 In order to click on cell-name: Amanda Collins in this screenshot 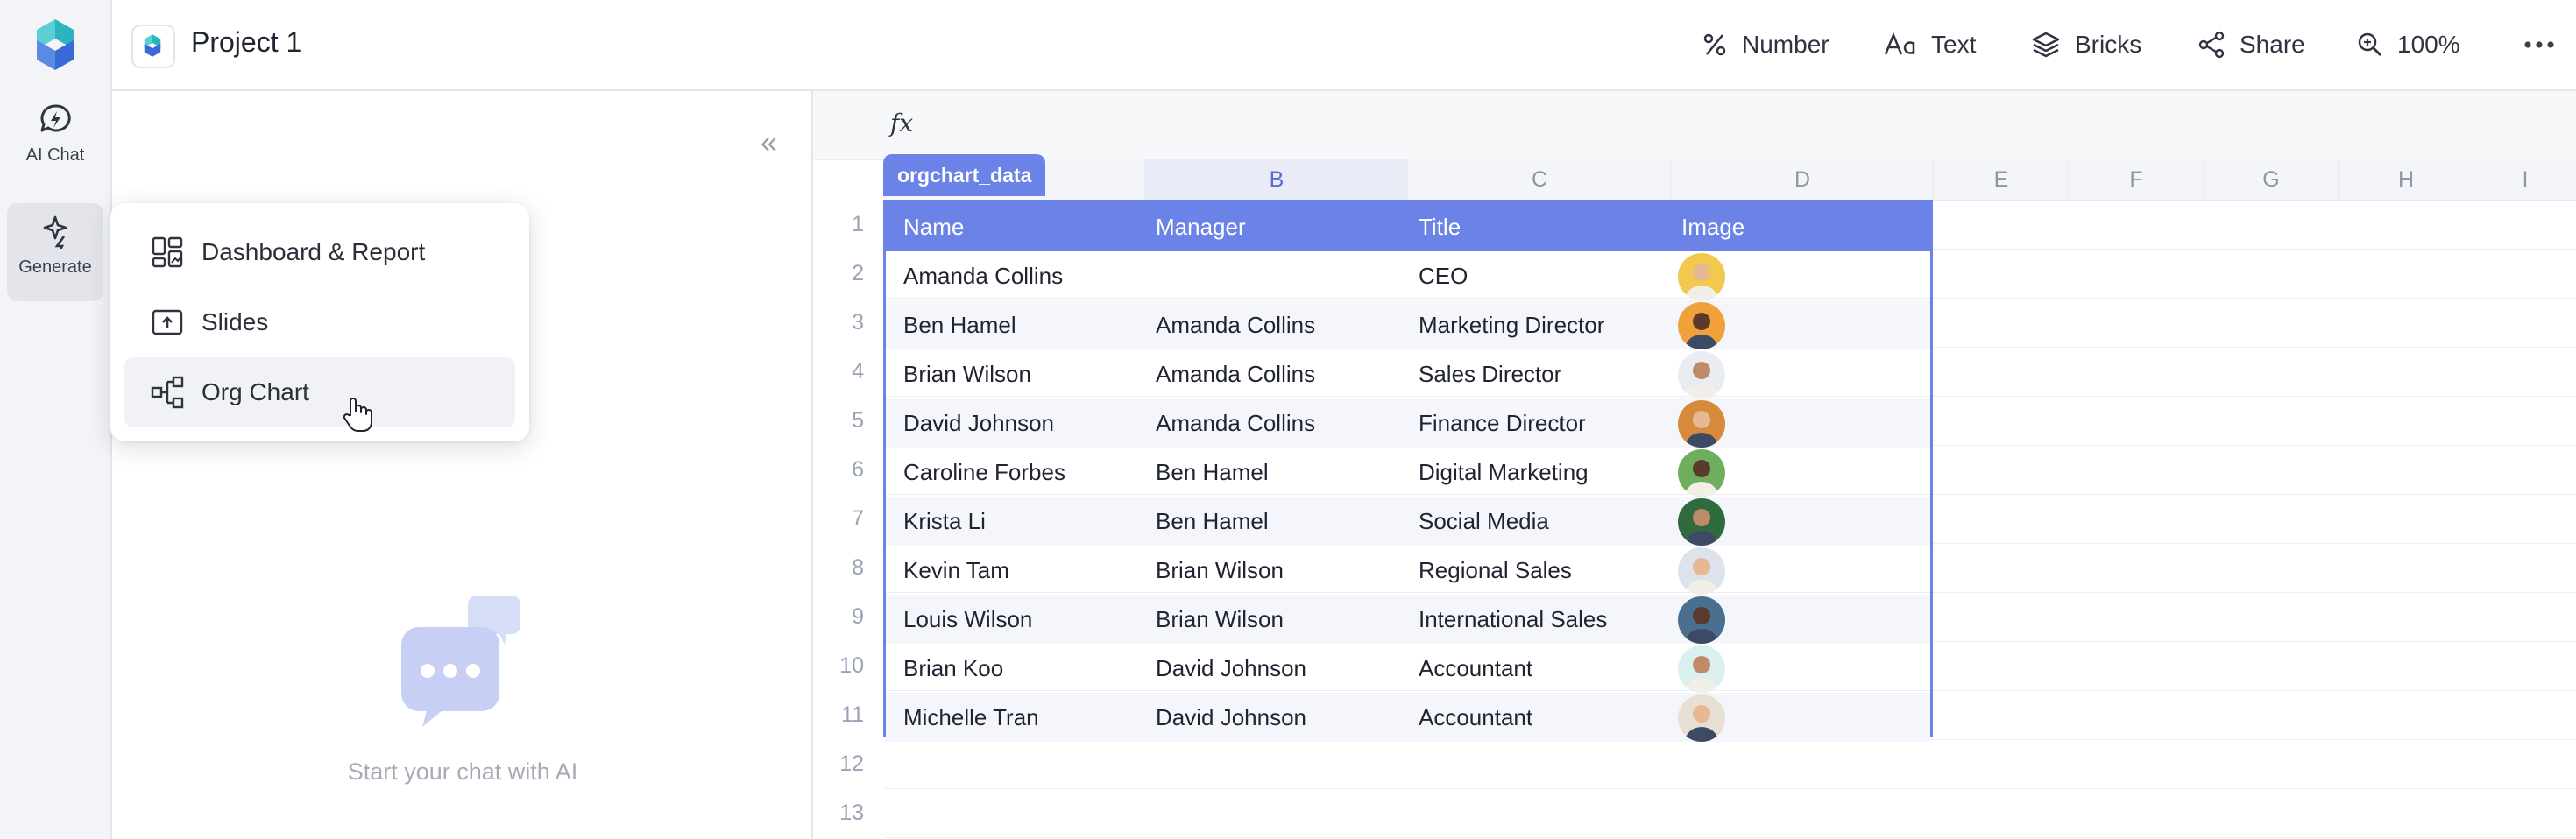, I will do `click(983, 275)`.